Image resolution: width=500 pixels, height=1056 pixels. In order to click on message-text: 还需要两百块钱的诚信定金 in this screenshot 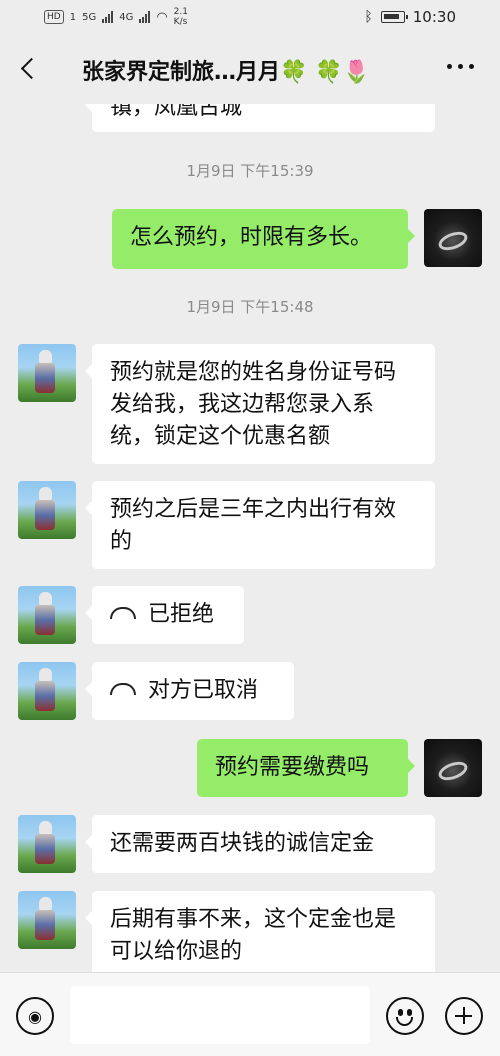, I will do `click(242, 843)`.